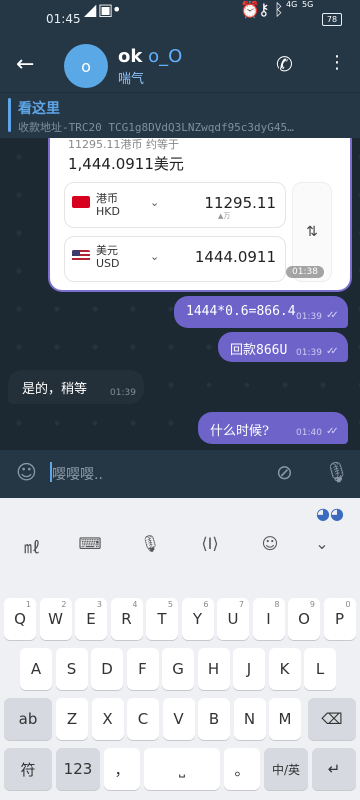 This screenshot has width=360, height=800. I want to click on key-b: B, so click(214, 719).